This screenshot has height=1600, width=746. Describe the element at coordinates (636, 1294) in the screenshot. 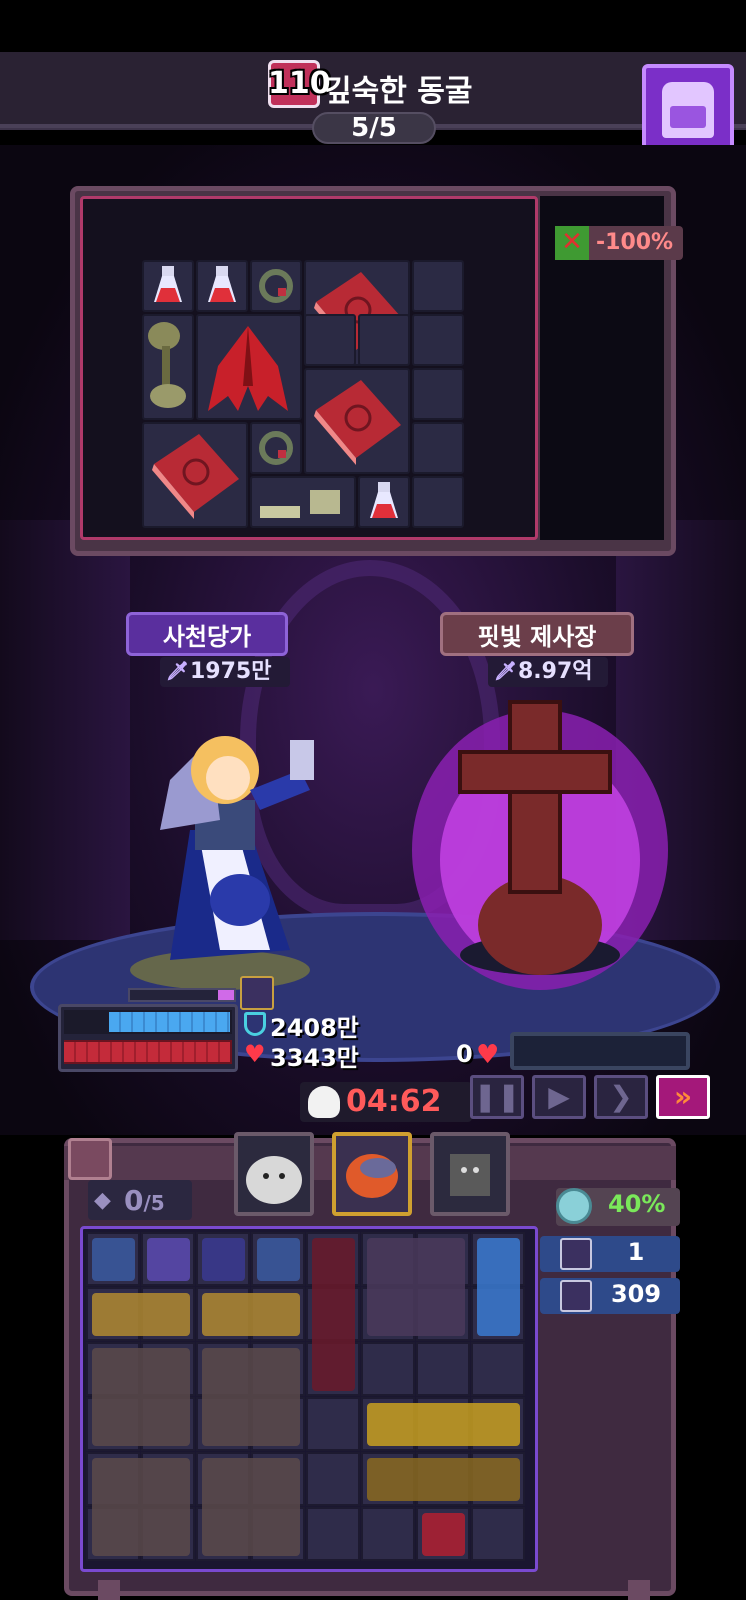

I see `buff-value: 309` at that location.